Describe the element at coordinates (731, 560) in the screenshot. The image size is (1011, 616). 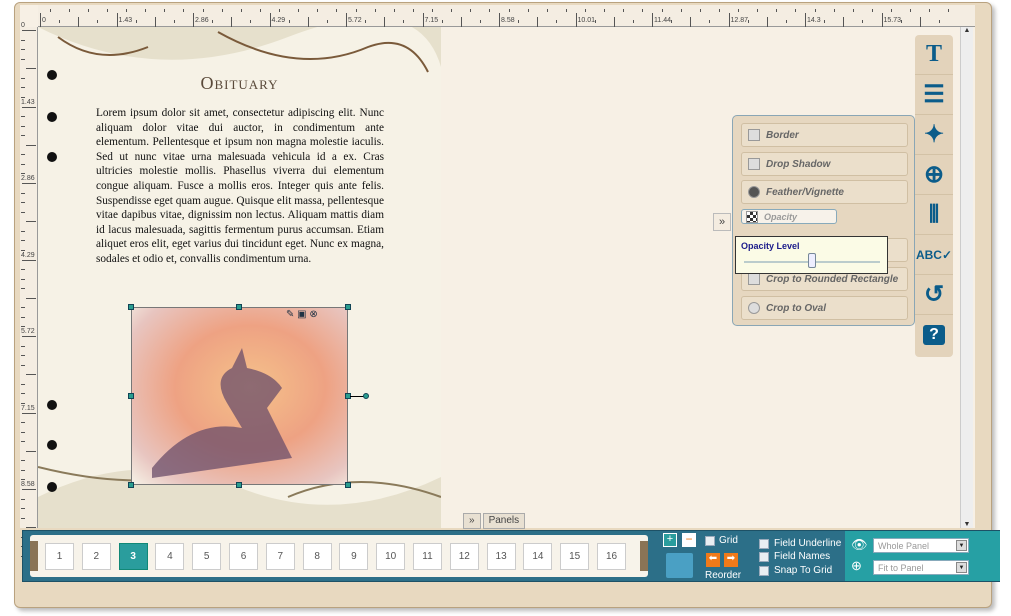
I see `move-forward-icon: ➡` at that location.